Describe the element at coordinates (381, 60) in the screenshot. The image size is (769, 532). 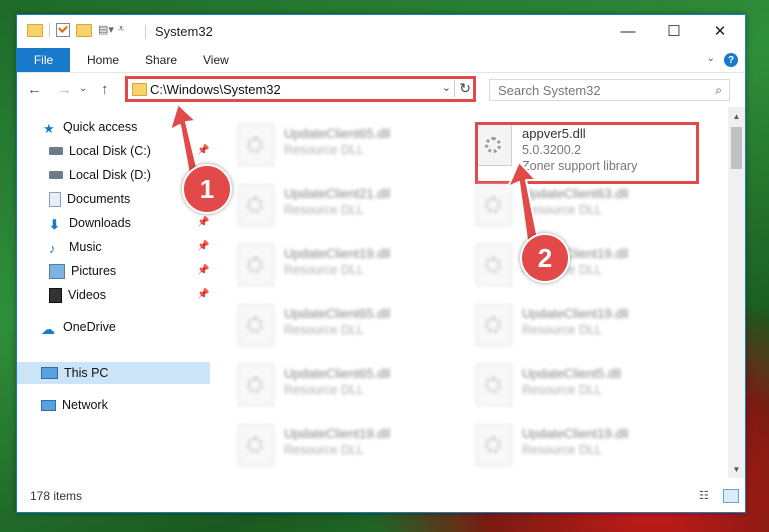
I see `ribbon-tabs: File Home Share View ⌄ ?` at that location.